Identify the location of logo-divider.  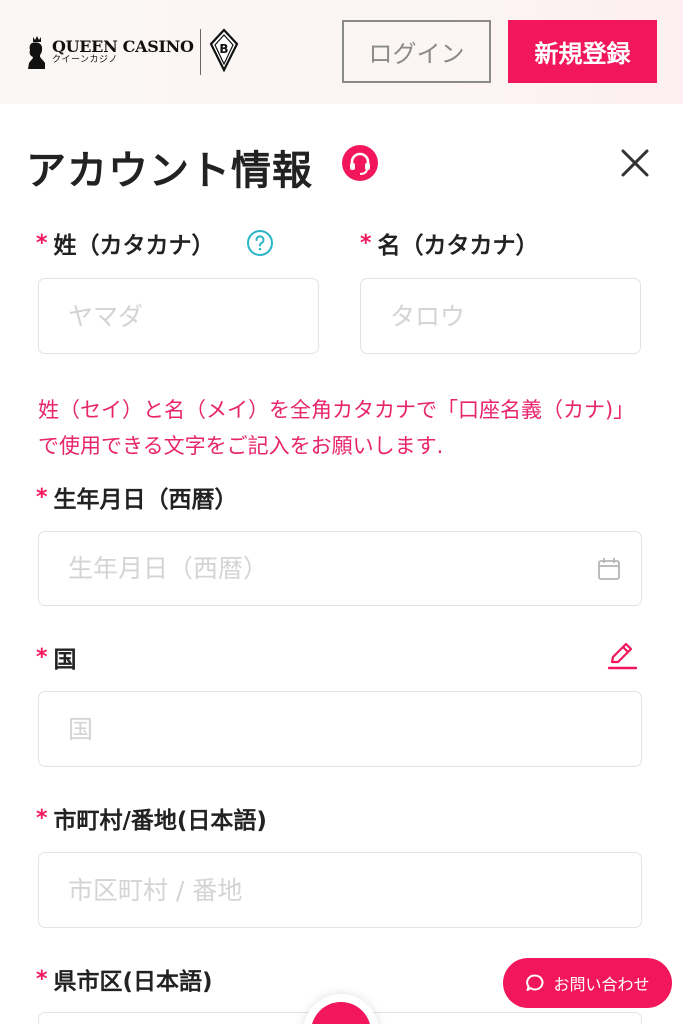
(200, 52).